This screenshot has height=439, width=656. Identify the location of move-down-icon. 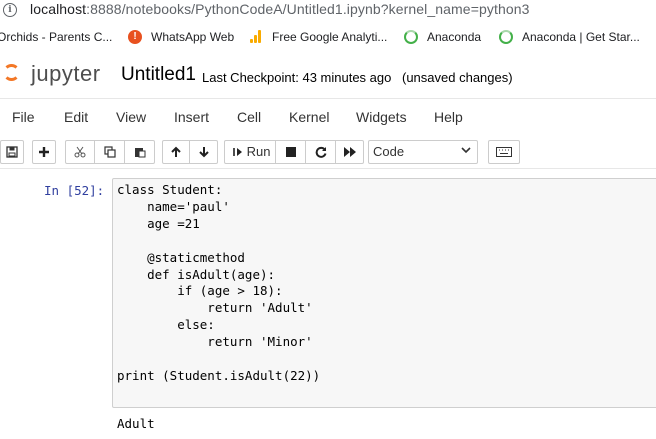
(203, 152).